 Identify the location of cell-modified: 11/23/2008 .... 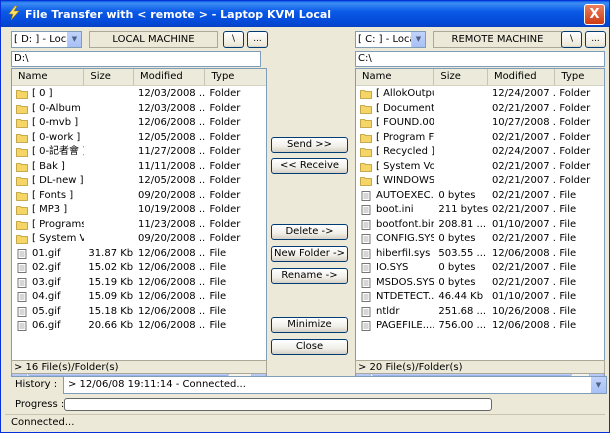
(172, 224).